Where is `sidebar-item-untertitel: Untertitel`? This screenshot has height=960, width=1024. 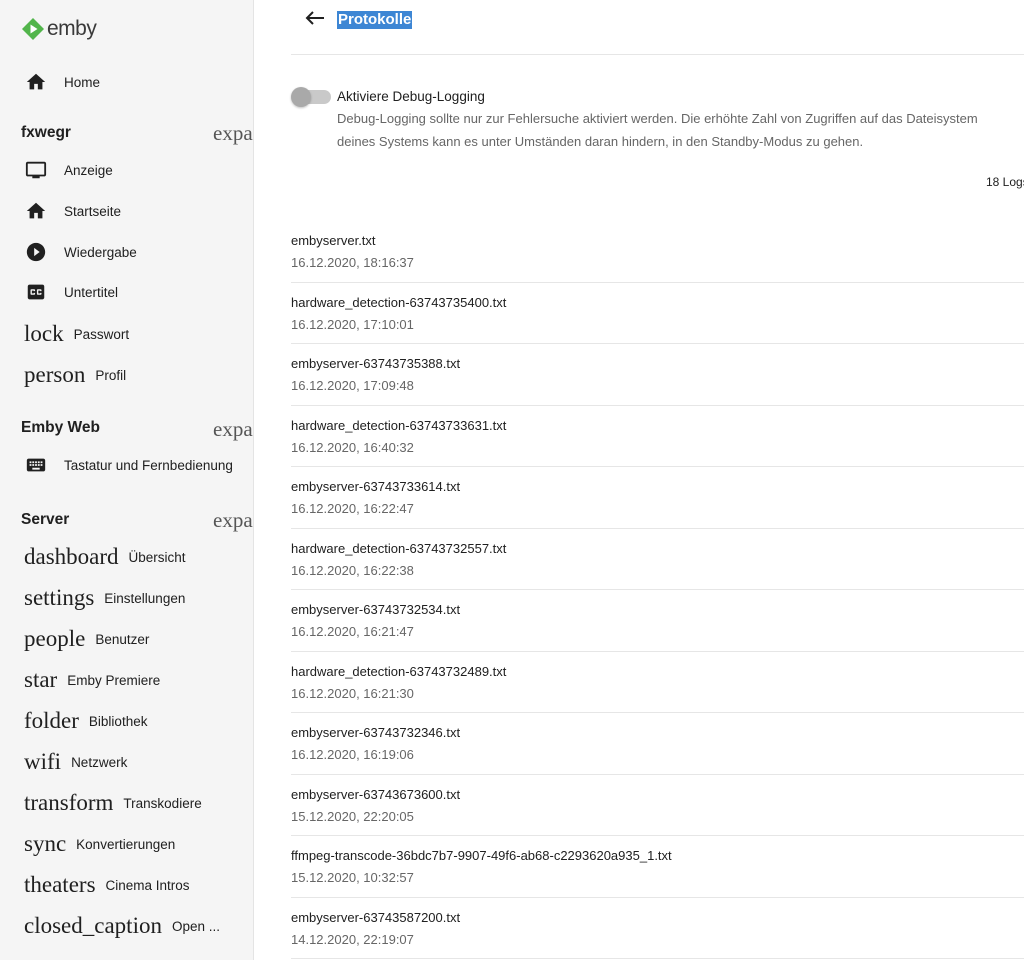
sidebar-item-untertitel: Untertitel is located at coordinates (126, 292).